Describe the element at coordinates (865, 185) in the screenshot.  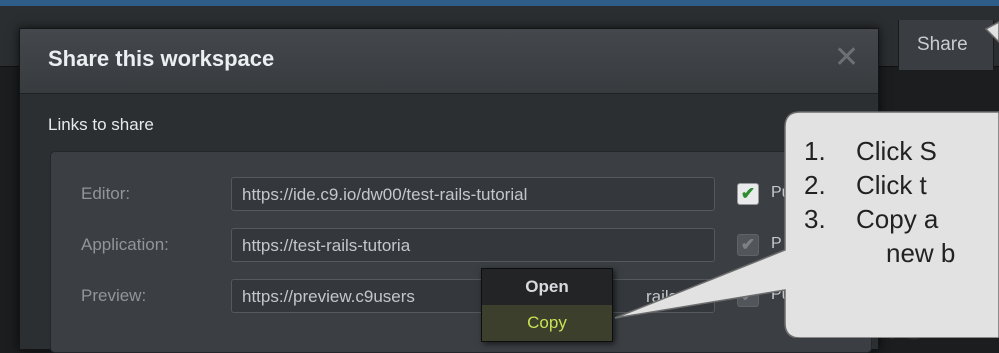
I see `callout-step-2: 2. Click t` at that location.